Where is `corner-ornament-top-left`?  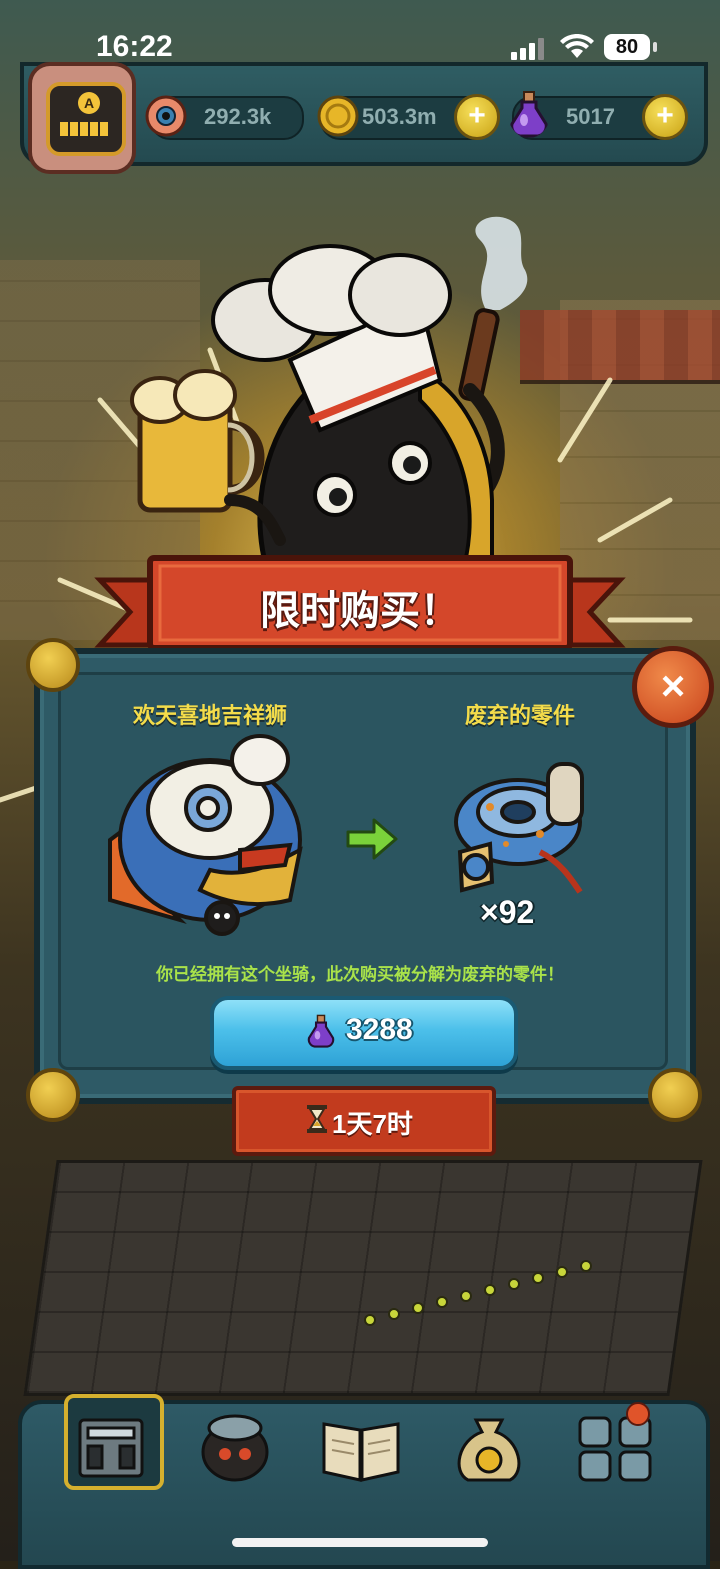
corner-ornament-top-left is located at coordinates (53, 665).